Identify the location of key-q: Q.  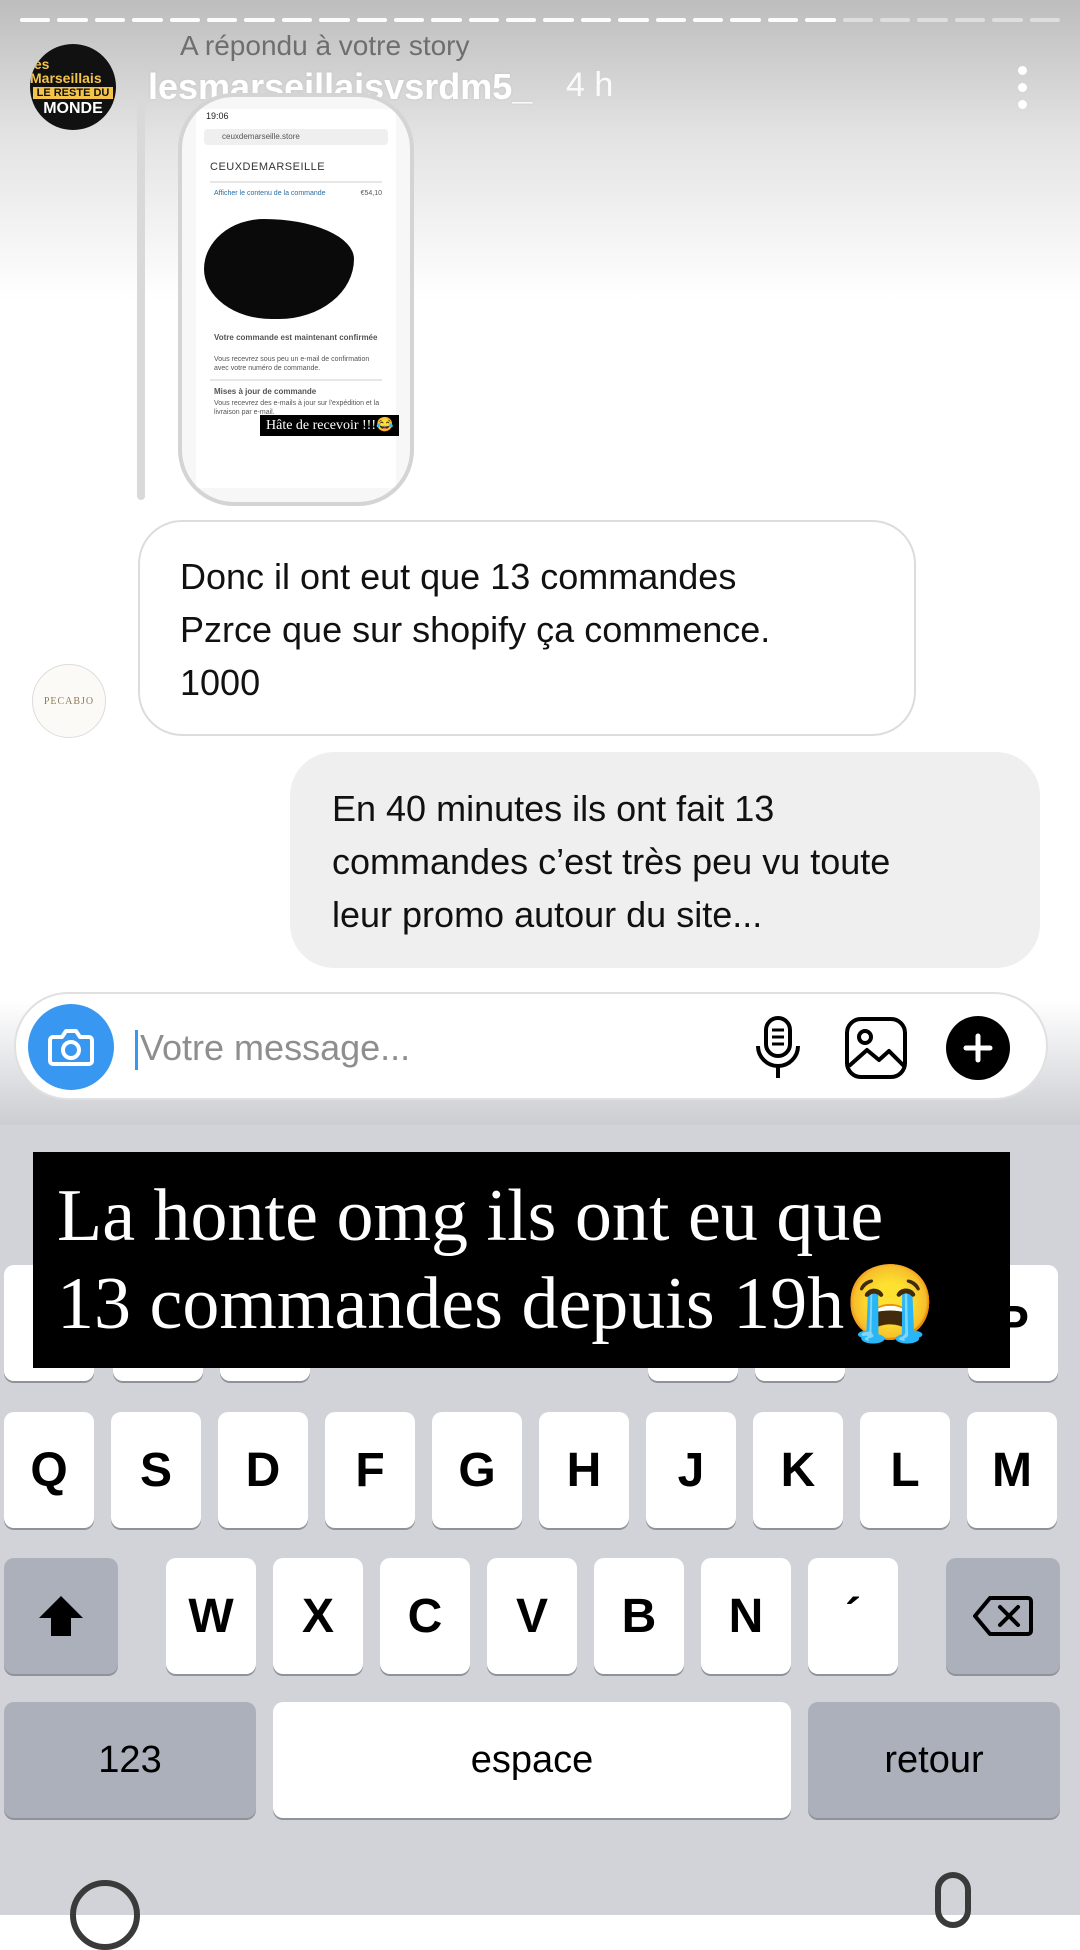
(49, 1470).